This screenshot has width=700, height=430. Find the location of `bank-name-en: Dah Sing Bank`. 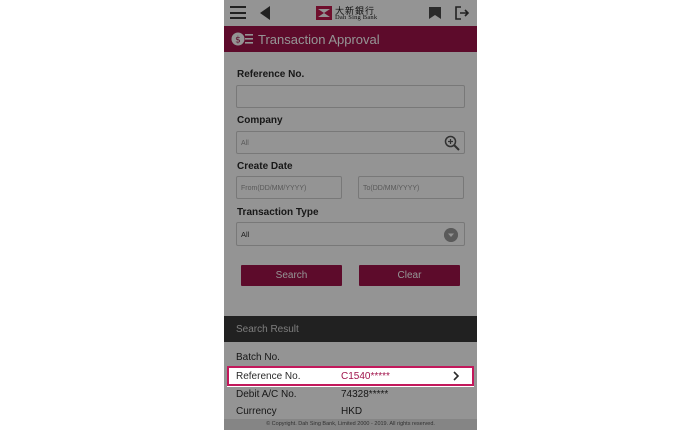

bank-name-en: Dah Sing Bank is located at coordinates (356, 17).